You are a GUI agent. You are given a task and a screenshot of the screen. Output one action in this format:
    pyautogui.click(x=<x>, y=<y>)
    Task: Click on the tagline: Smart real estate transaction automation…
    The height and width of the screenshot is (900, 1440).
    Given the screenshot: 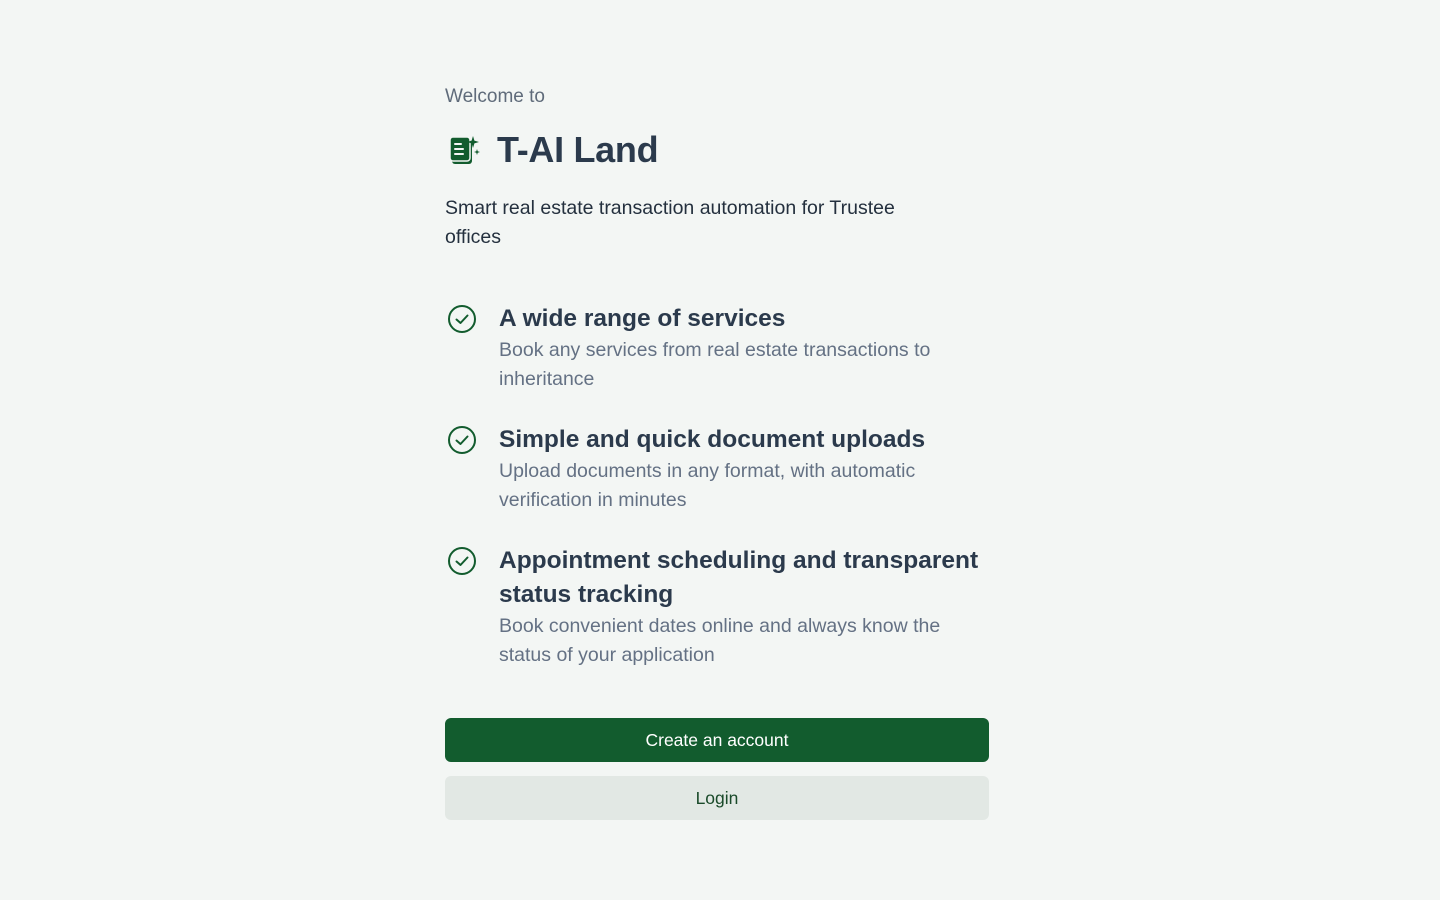 What is the action you would take?
    pyautogui.click(x=670, y=222)
    